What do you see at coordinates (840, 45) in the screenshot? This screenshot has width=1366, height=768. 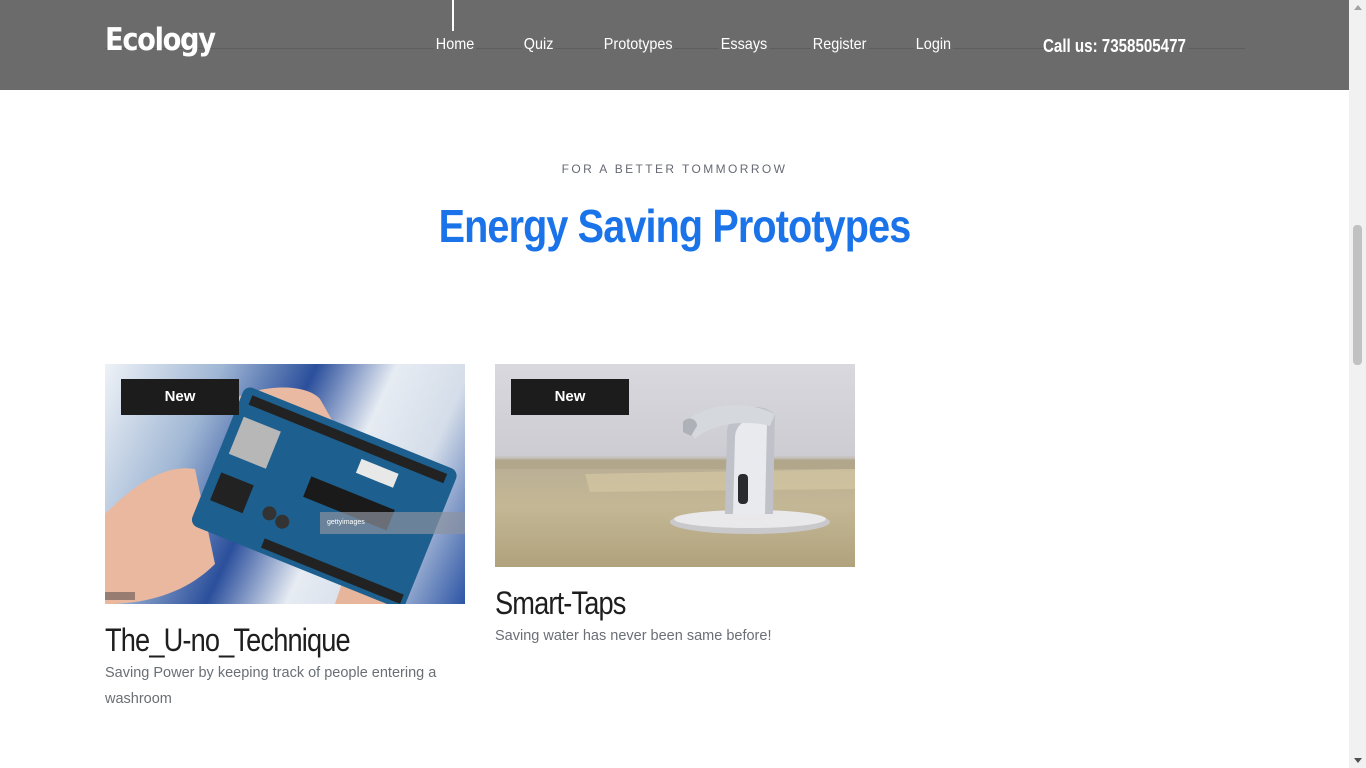 I see `nav-register: Register` at bounding box center [840, 45].